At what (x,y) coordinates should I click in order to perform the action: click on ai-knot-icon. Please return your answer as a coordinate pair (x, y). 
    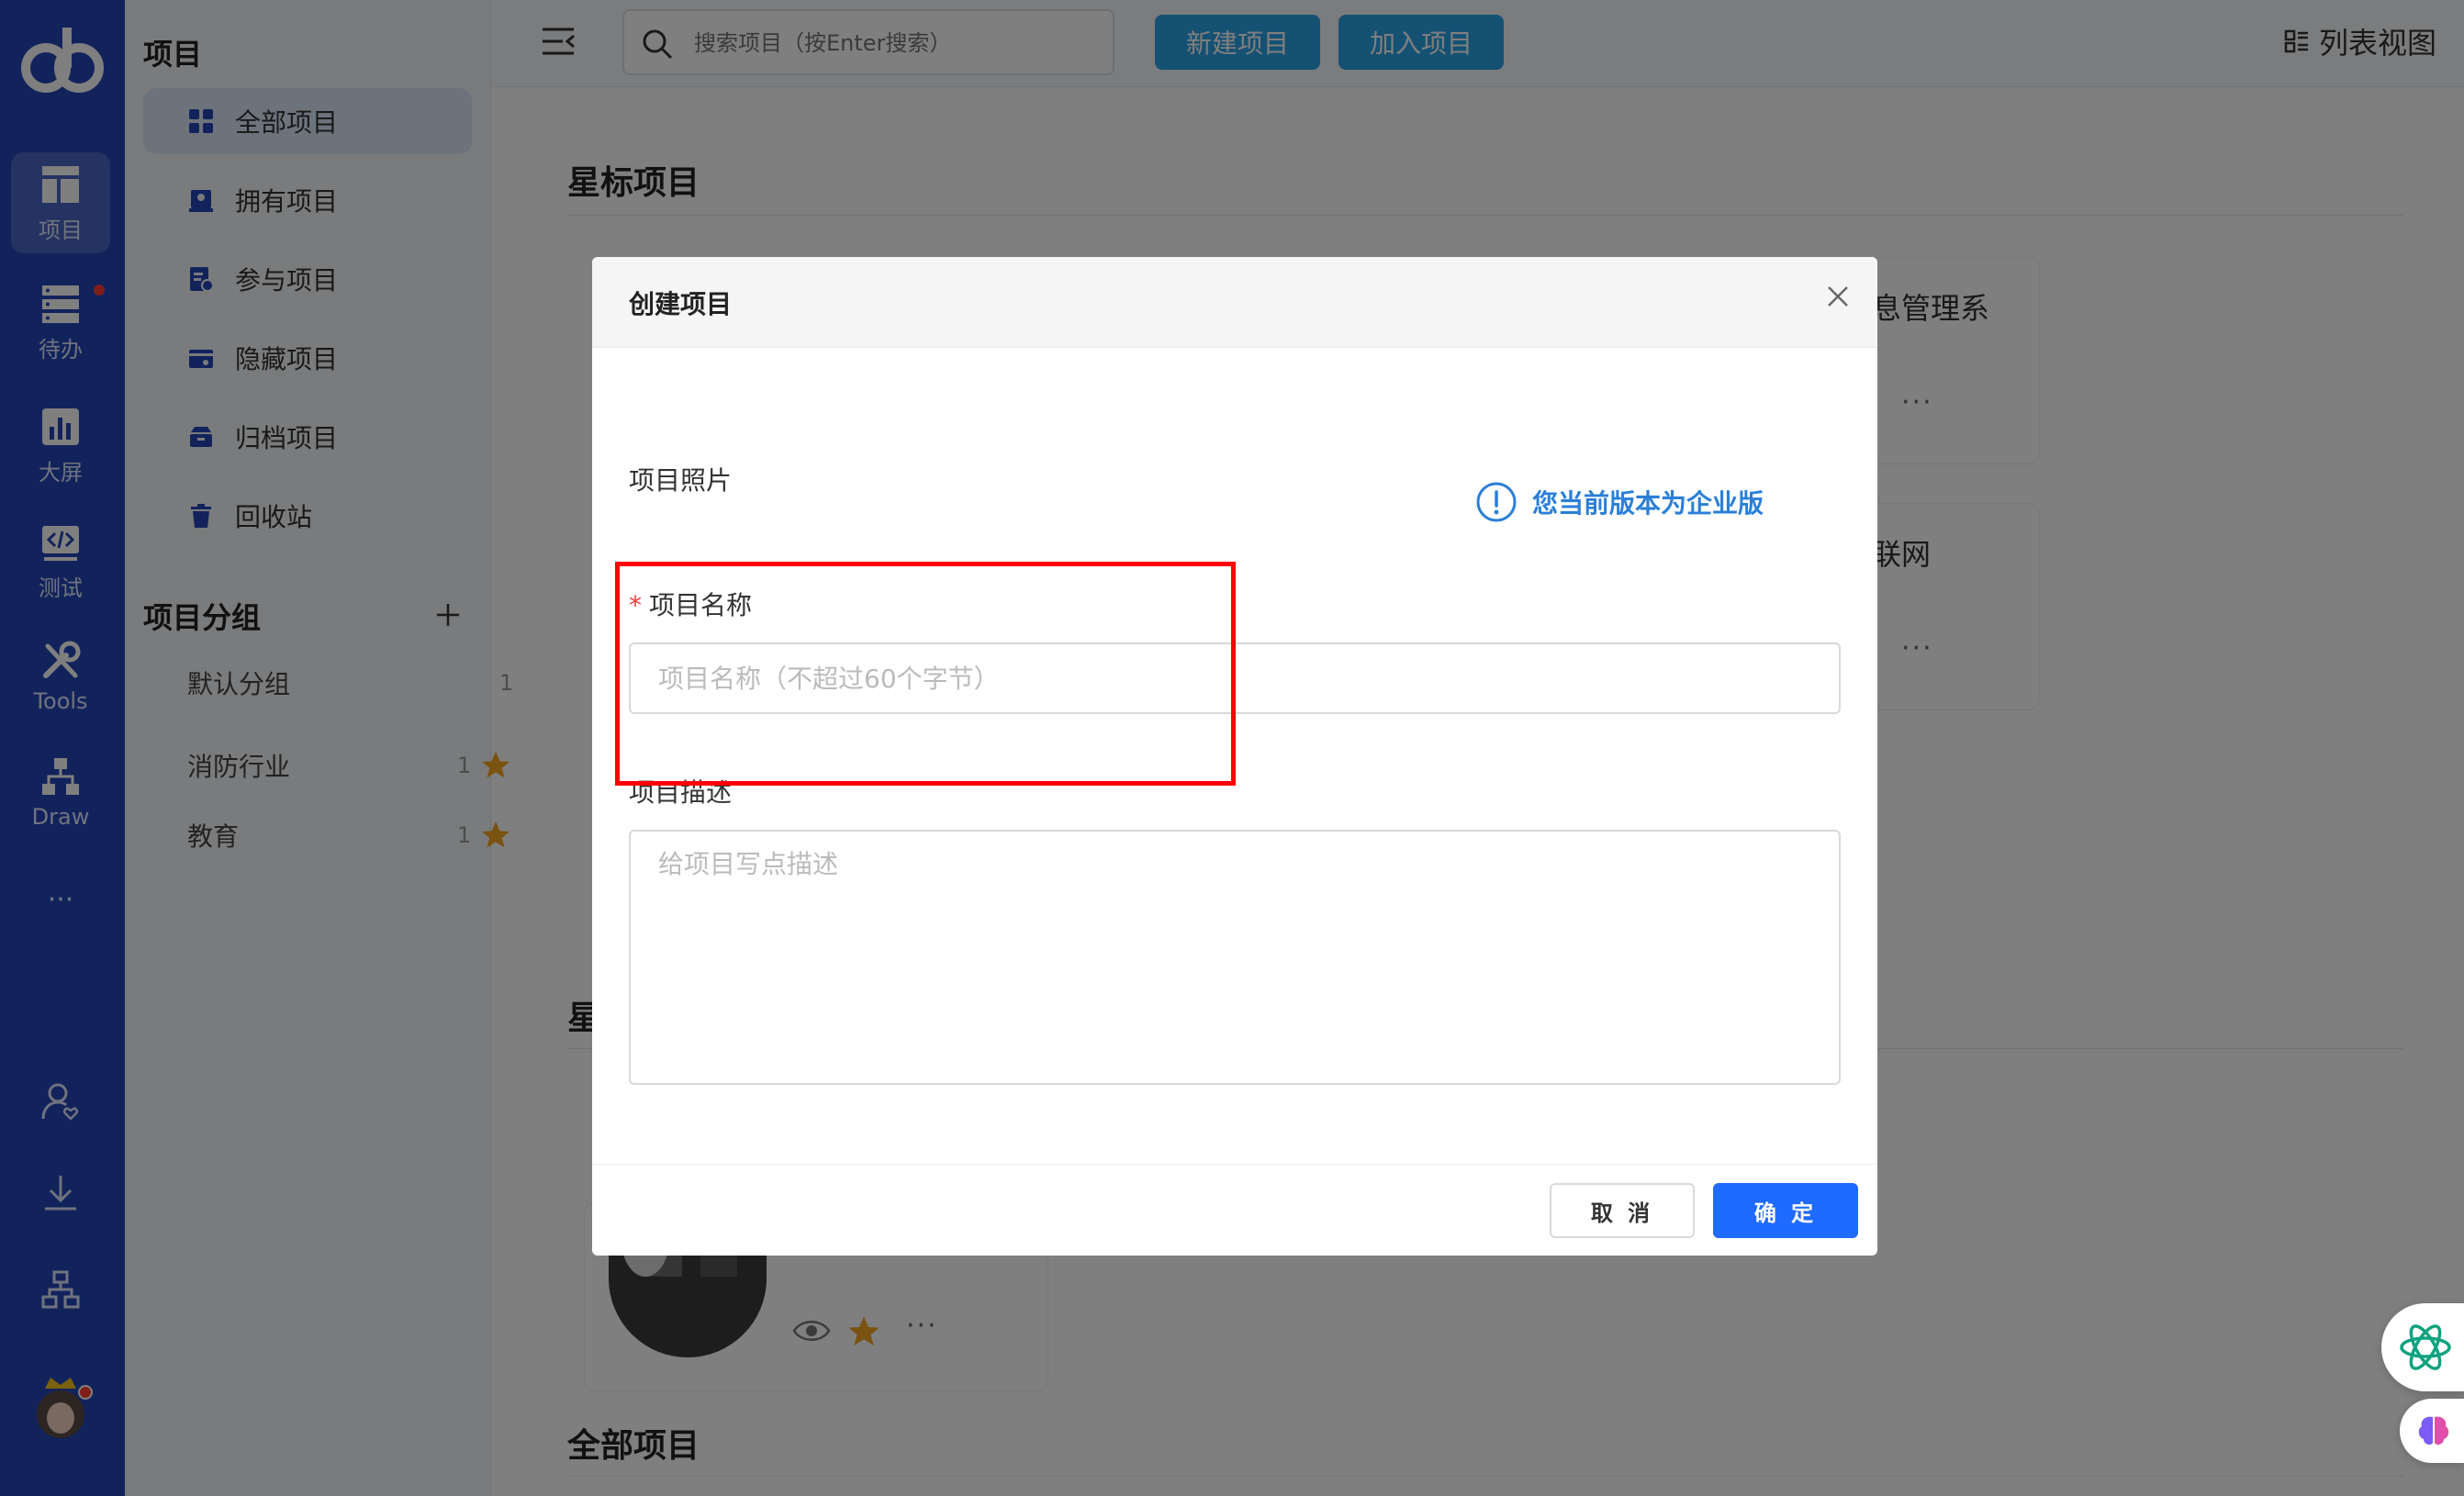
    Looking at the image, I should click on (2425, 1347).